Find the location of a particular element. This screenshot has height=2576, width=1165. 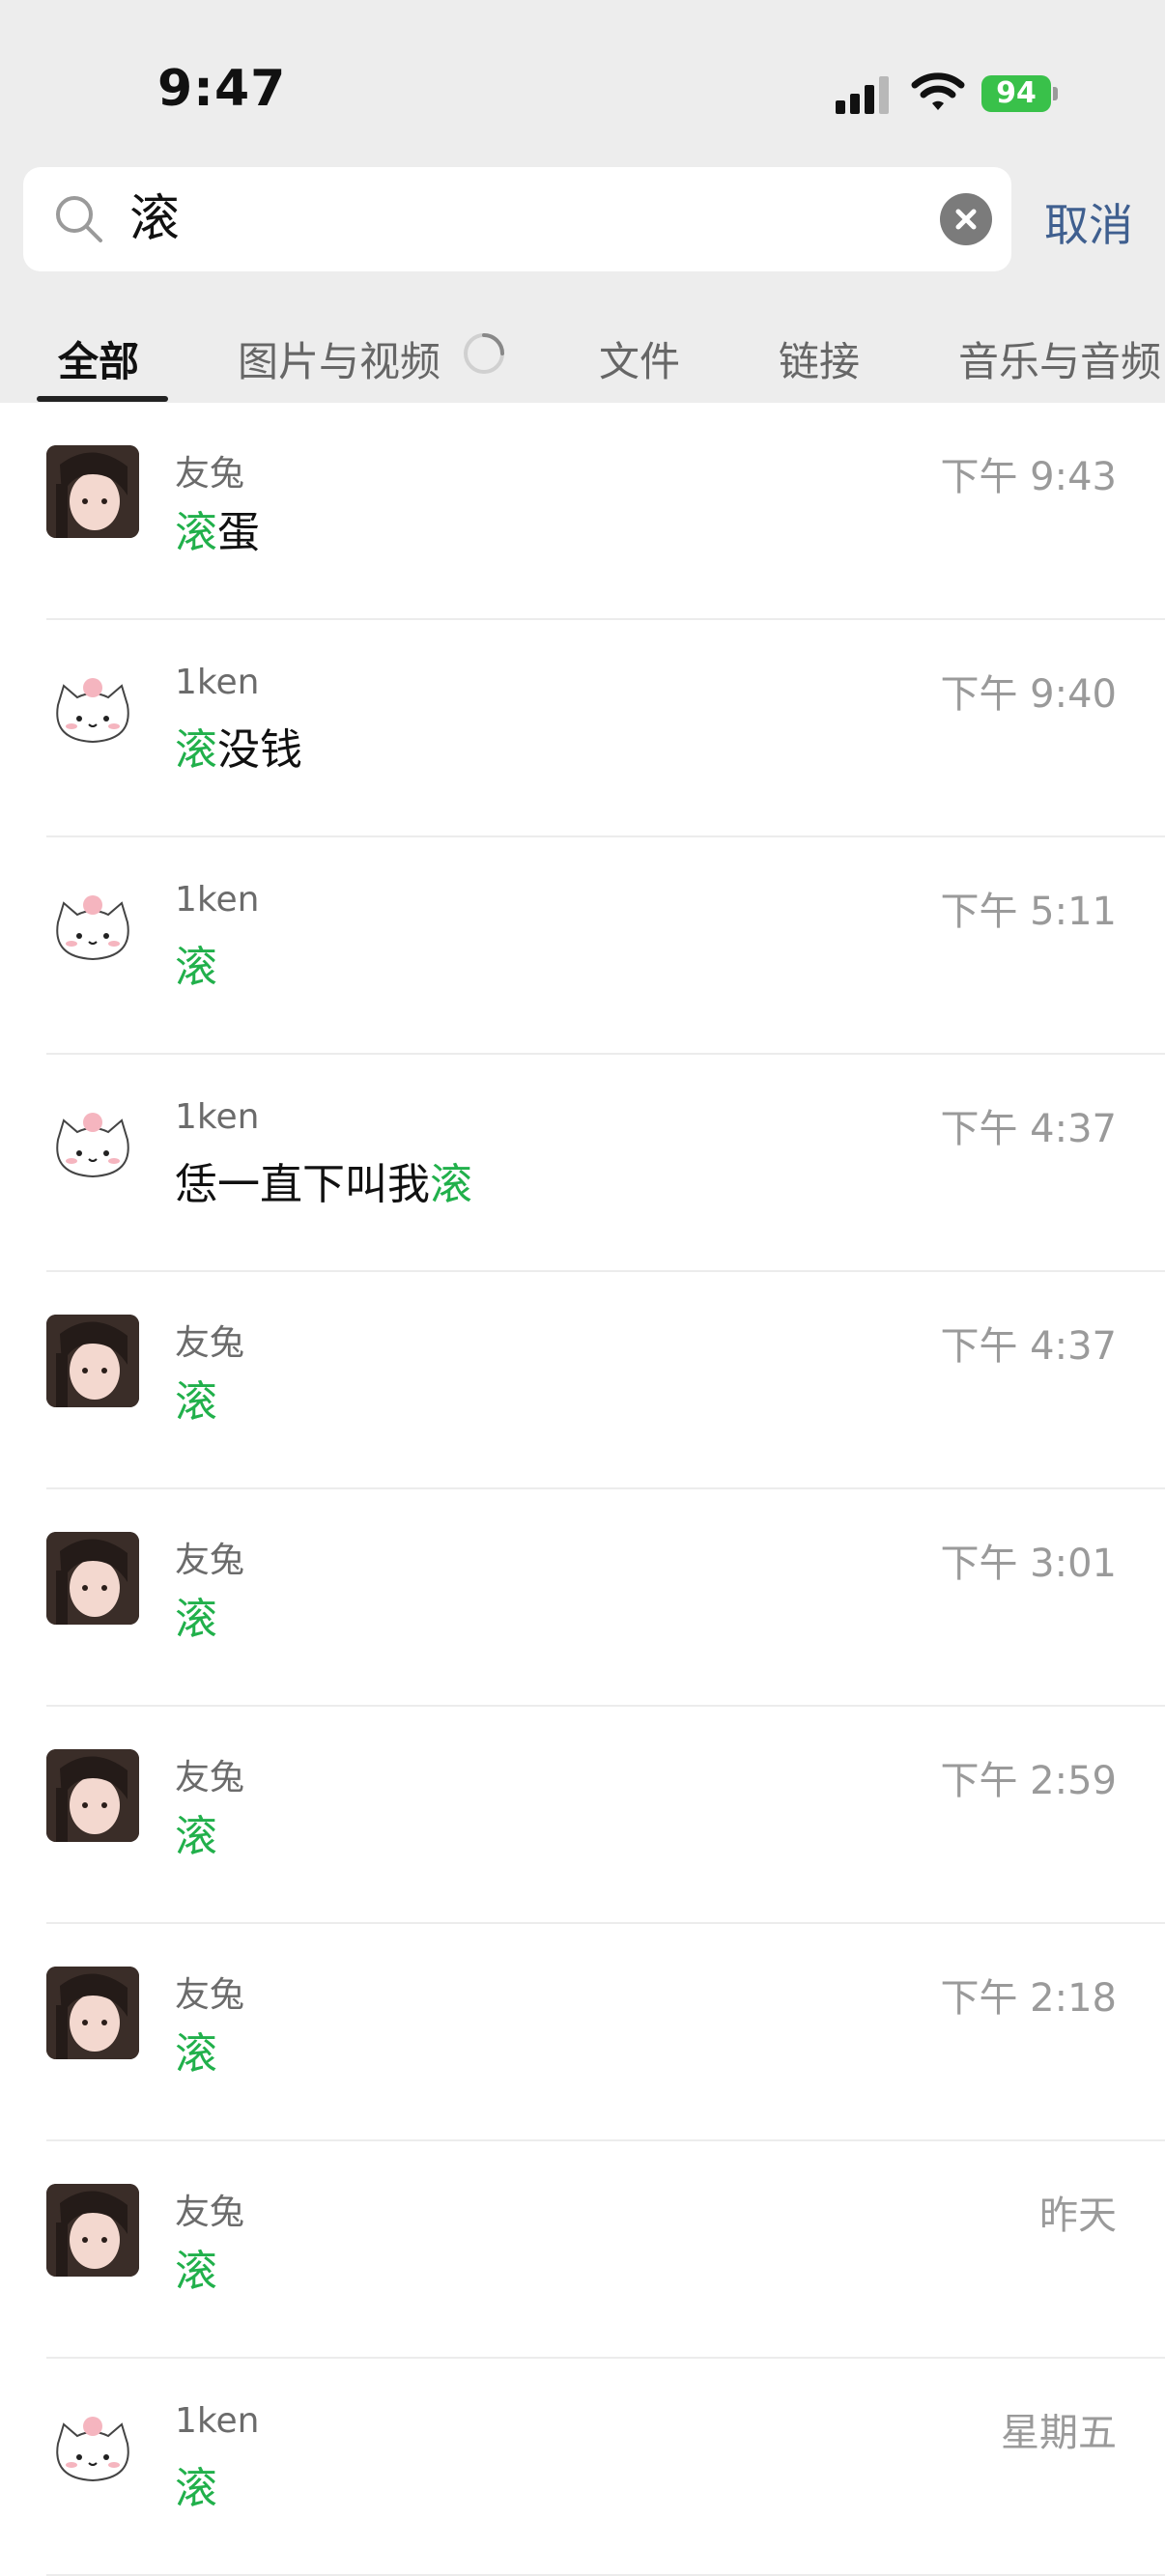

status-bar: 9:47 94 is located at coordinates (582, 72).